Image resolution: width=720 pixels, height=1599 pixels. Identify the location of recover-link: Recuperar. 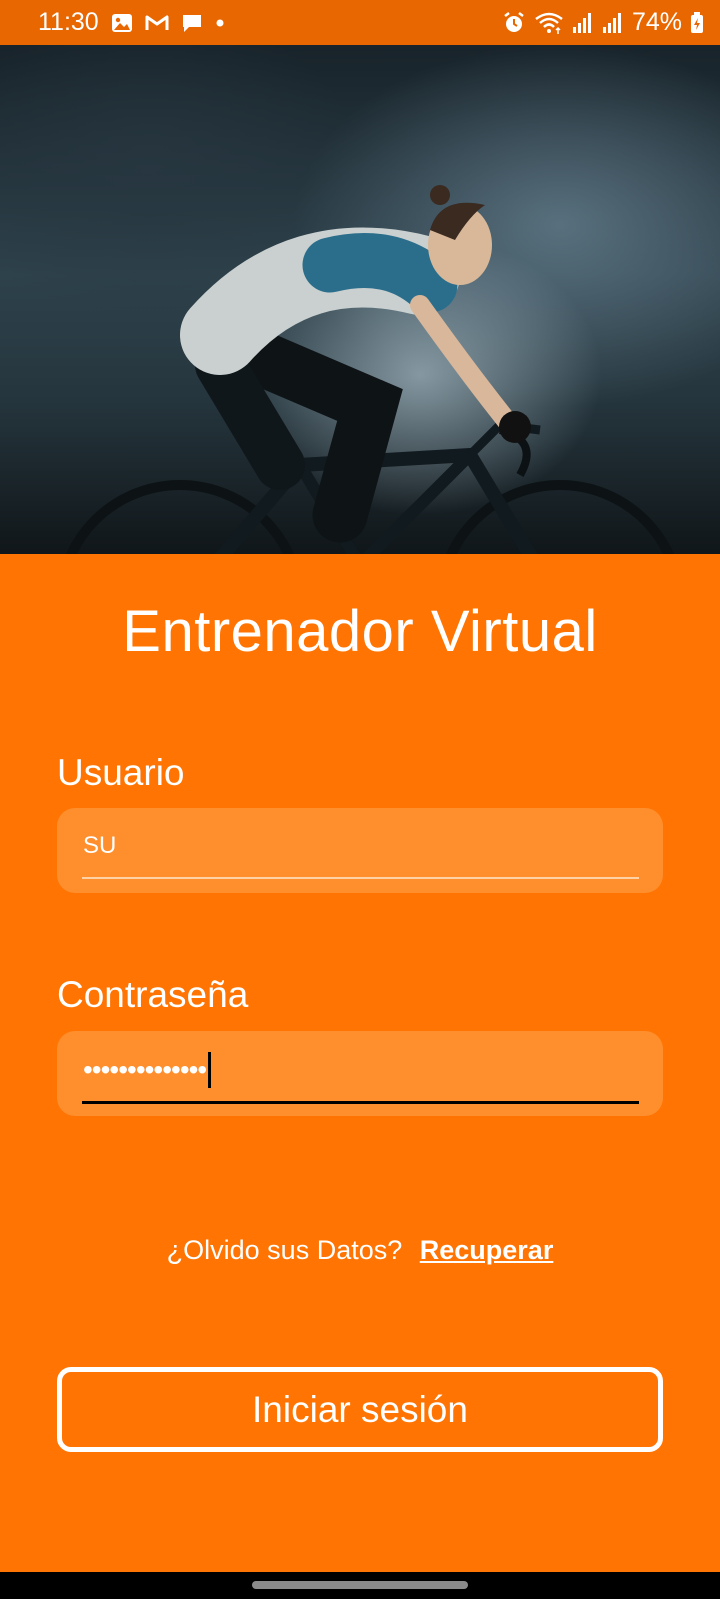
(487, 1250).